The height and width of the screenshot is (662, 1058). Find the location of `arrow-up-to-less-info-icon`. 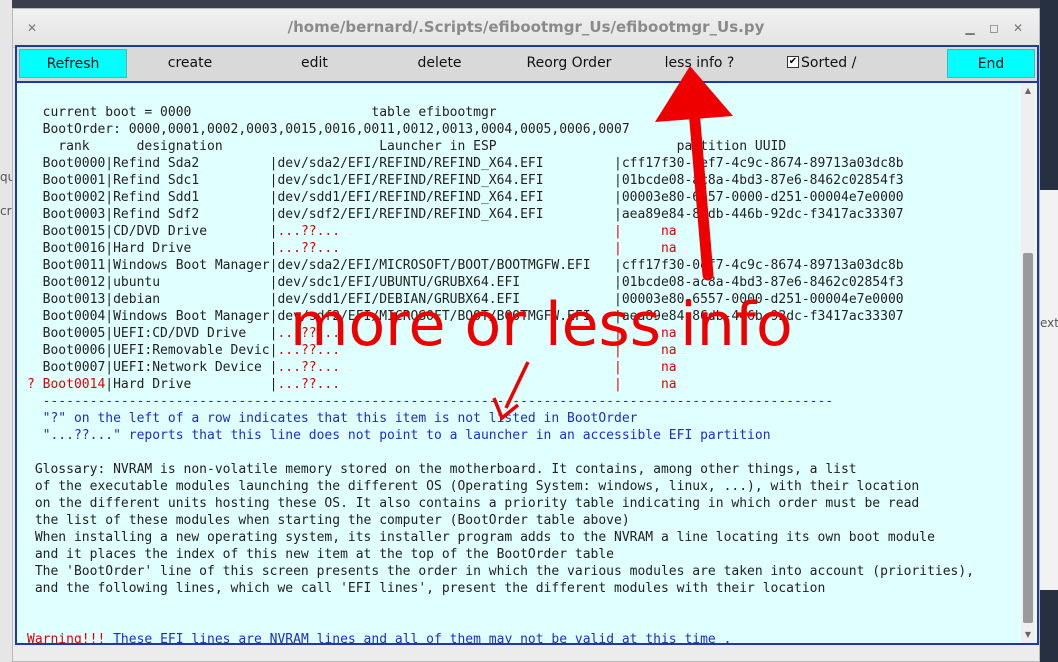

arrow-up-to-less-info-icon is located at coordinates (694, 173).